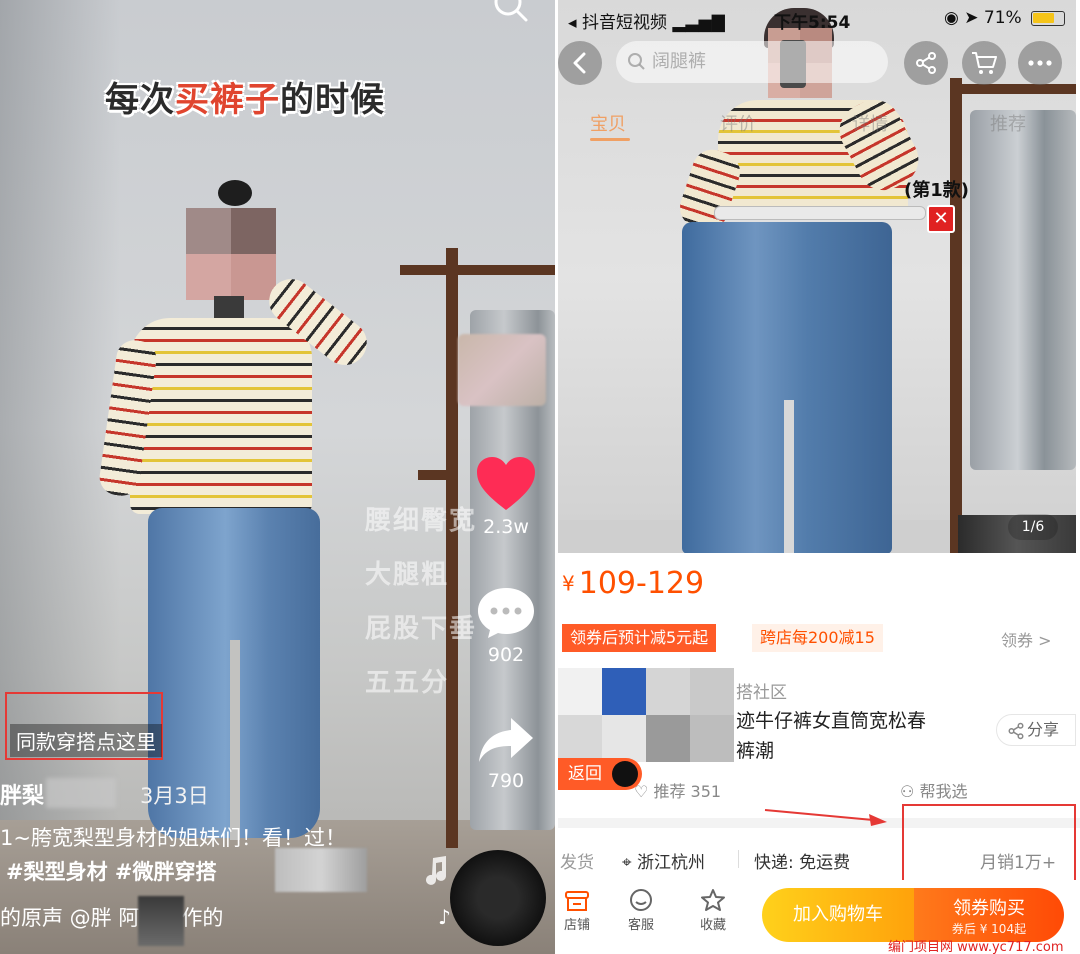 This screenshot has height=954, width=1080. I want to click on close-icon: ✕, so click(941, 219).